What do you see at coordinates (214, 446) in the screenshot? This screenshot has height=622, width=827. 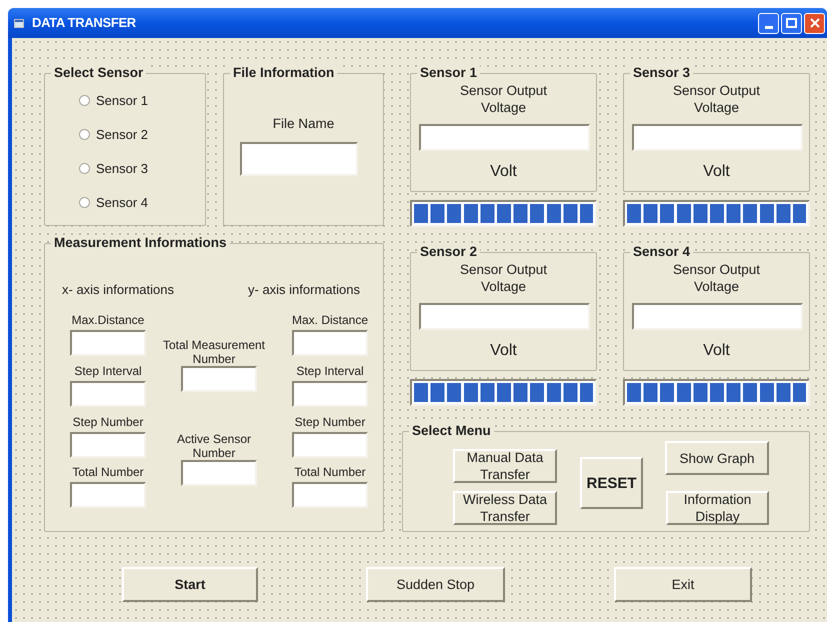 I see `field-label: Active Sensor Number` at bounding box center [214, 446].